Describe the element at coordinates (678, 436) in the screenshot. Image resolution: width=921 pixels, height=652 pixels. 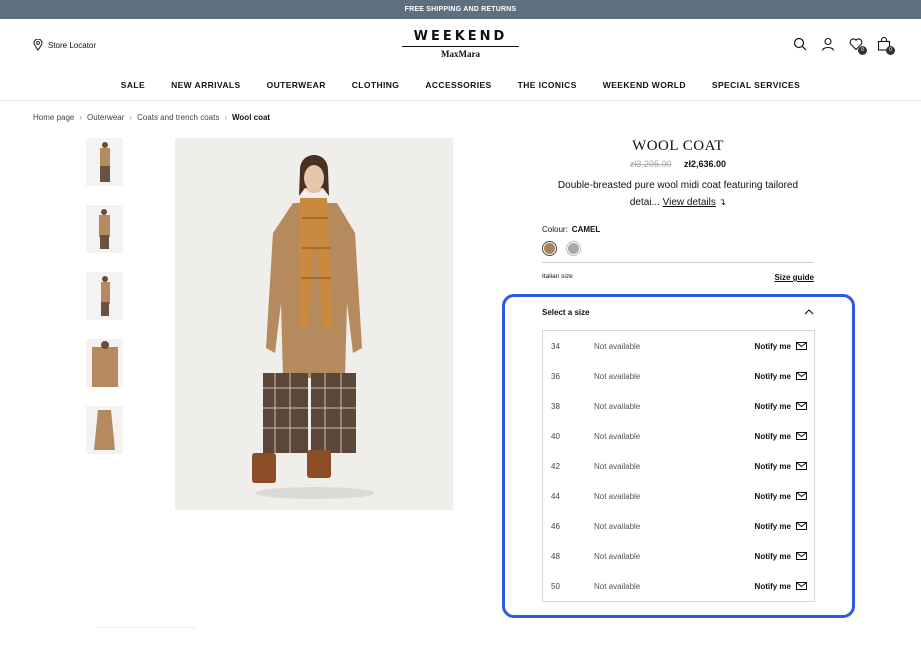
I see `size-option: 40 Not available Notify me` at that location.